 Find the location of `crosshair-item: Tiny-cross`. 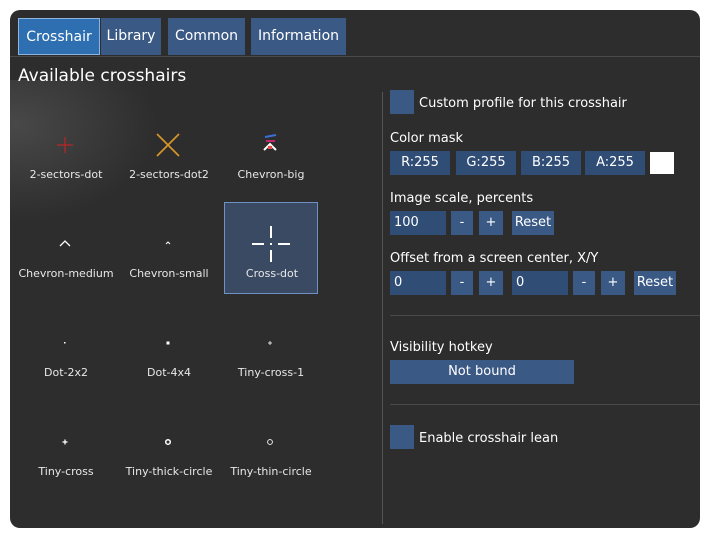

crosshair-item: Tiny-cross is located at coordinates (66, 447).